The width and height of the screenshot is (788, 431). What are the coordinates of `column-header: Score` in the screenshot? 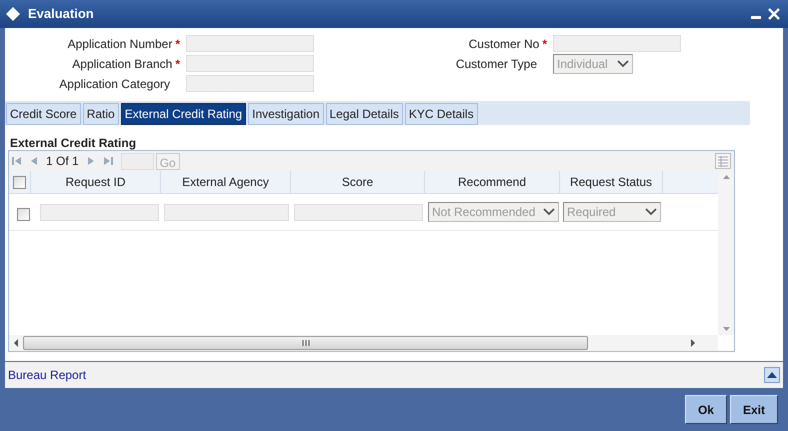 It's located at (358, 182).